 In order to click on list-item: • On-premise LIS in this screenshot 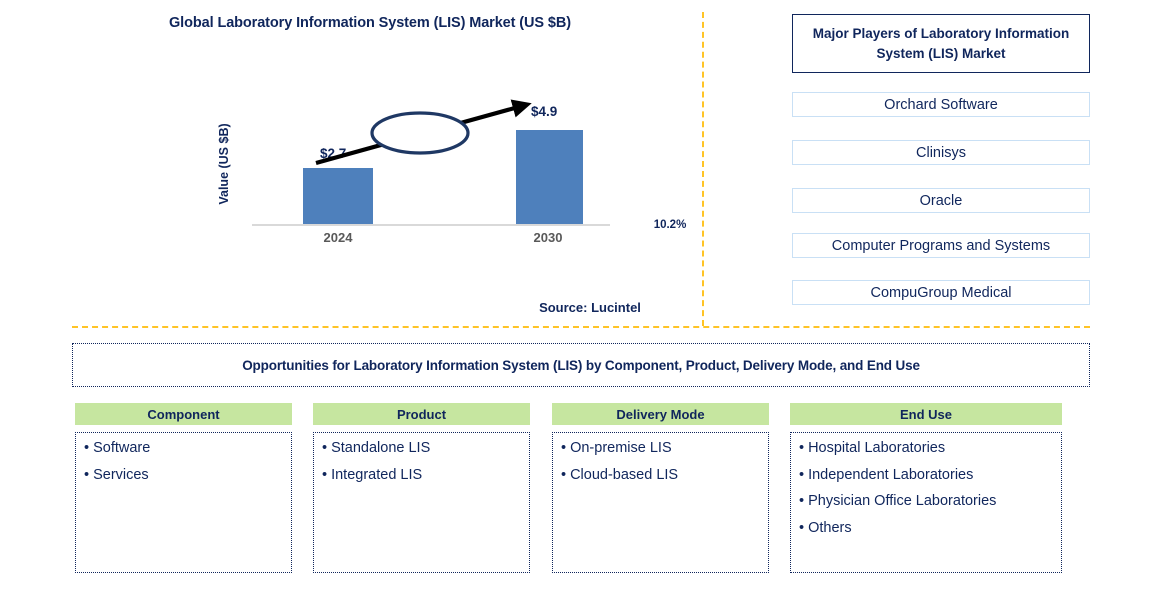, I will do `click(661, 448)`.